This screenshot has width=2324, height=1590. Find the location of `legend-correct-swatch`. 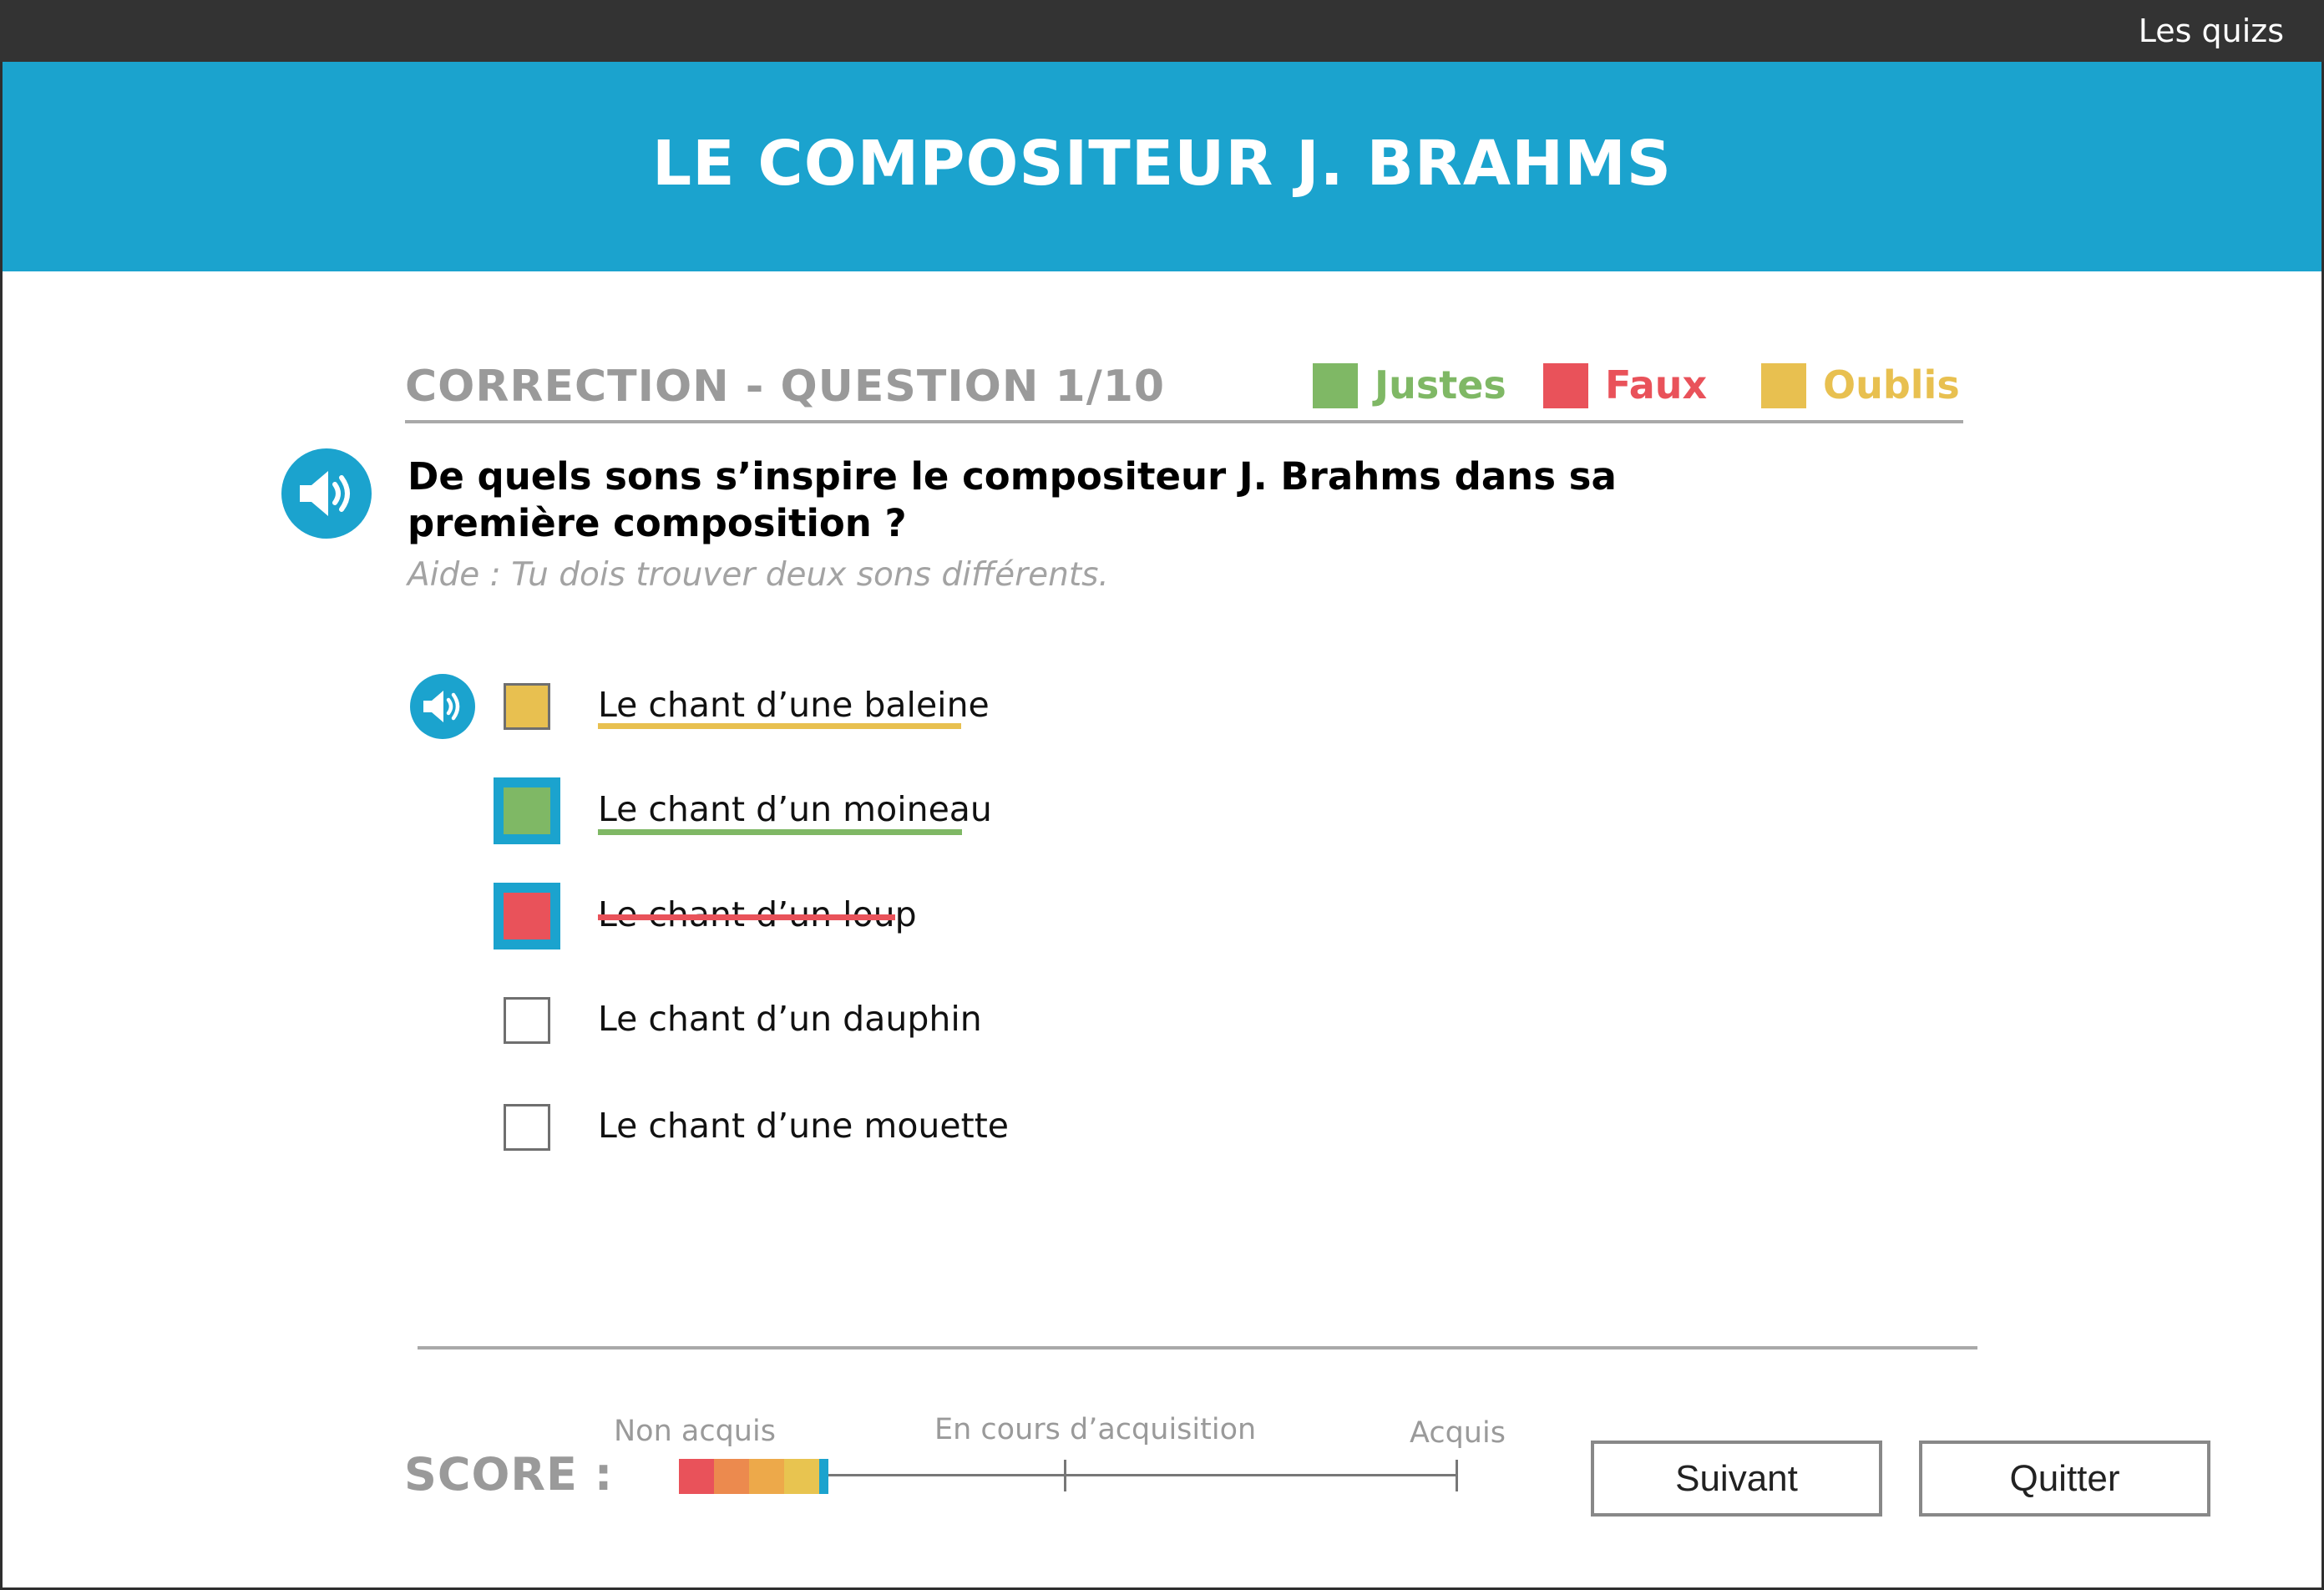

legend-correct-swatch is located at coordinates (1335, 385).